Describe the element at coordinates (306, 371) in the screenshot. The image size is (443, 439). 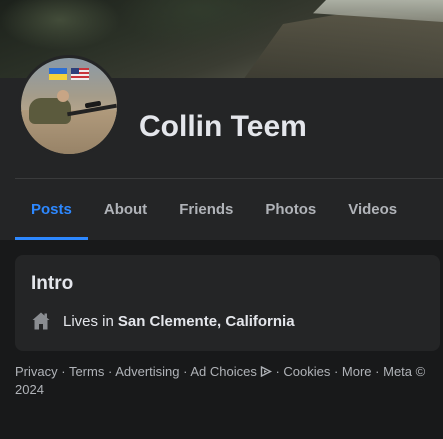
I see `footer-cookies-link: Cookies` at that location.